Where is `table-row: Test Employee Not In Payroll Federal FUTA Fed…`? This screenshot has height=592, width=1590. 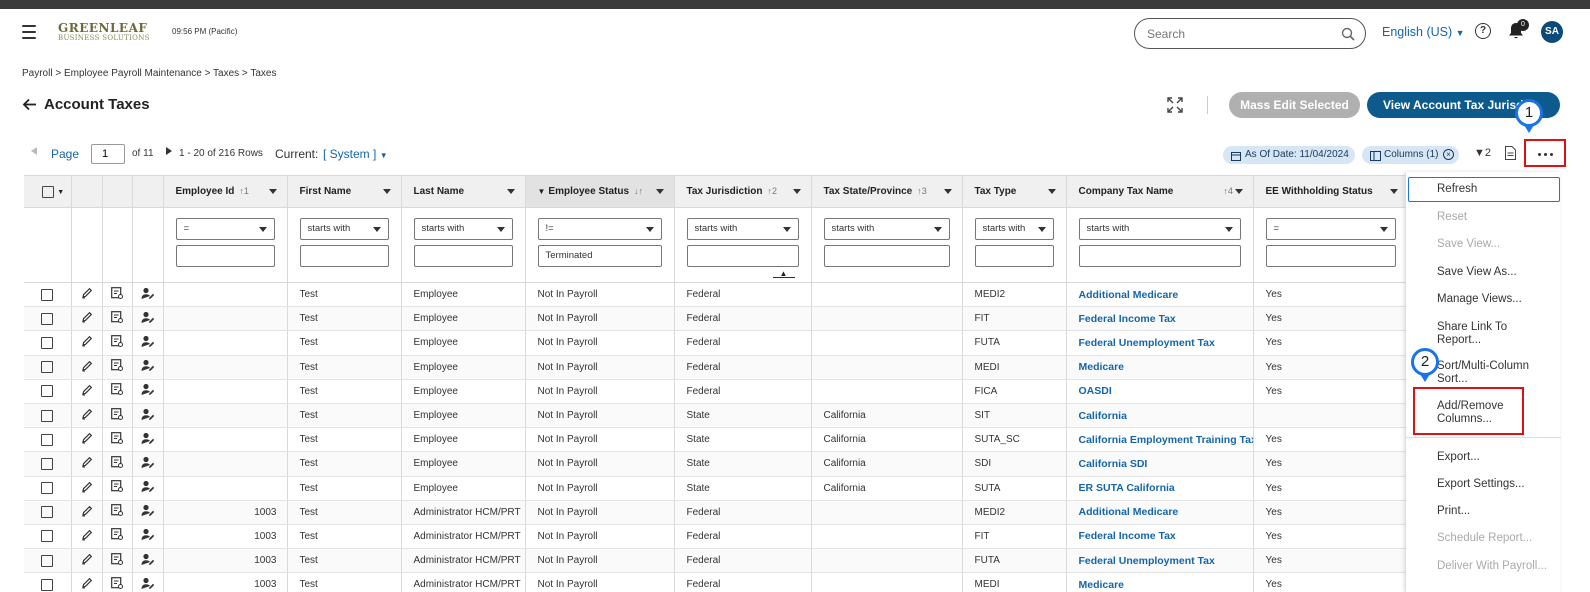 table-row: Test Employee Not In Payroll Federal FUTA Fed… is located at coordinates (716, 343).